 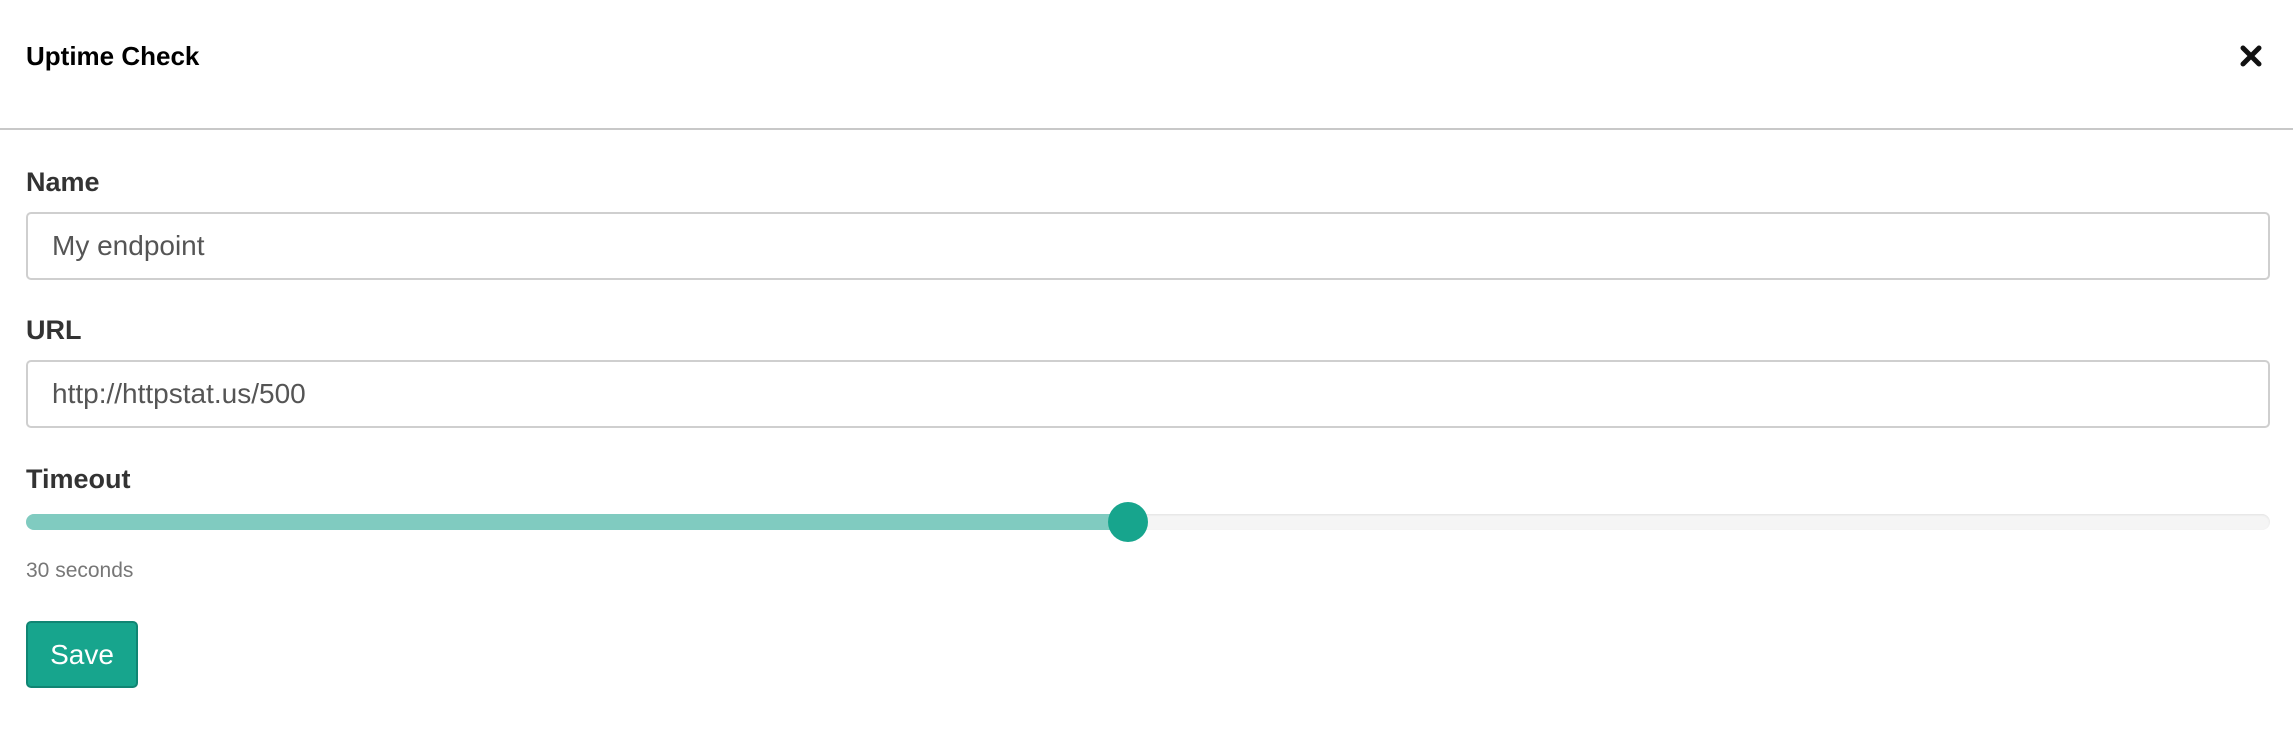 I want to click on timeout-slider, so click(x=1148, y=522).